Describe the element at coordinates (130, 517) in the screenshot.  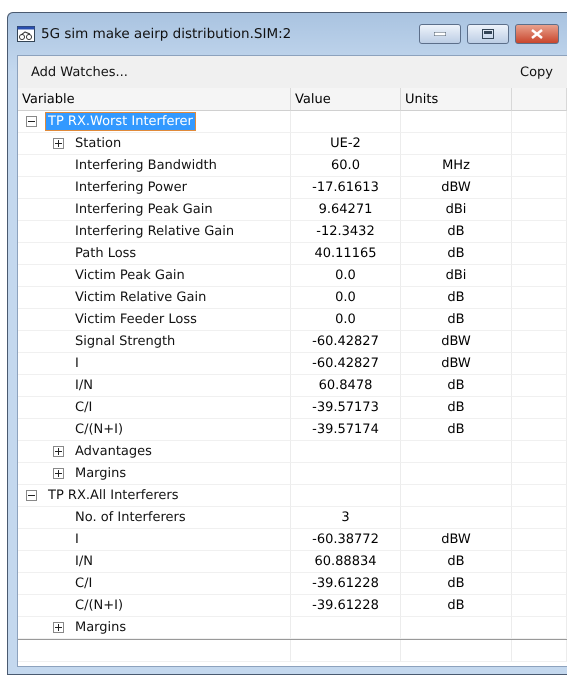
I see `tree-item: No. of Interferers` at that location.